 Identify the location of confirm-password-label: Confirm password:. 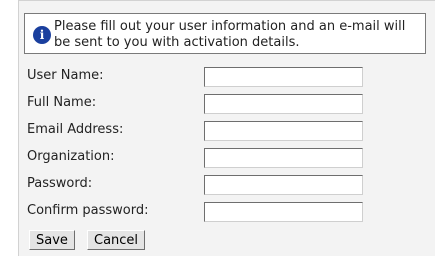
(88, 210).